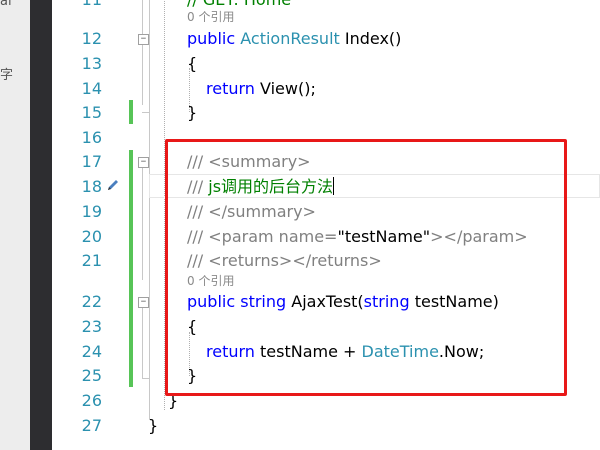  I want to click on code-line: 15 }, so click(326, 112).